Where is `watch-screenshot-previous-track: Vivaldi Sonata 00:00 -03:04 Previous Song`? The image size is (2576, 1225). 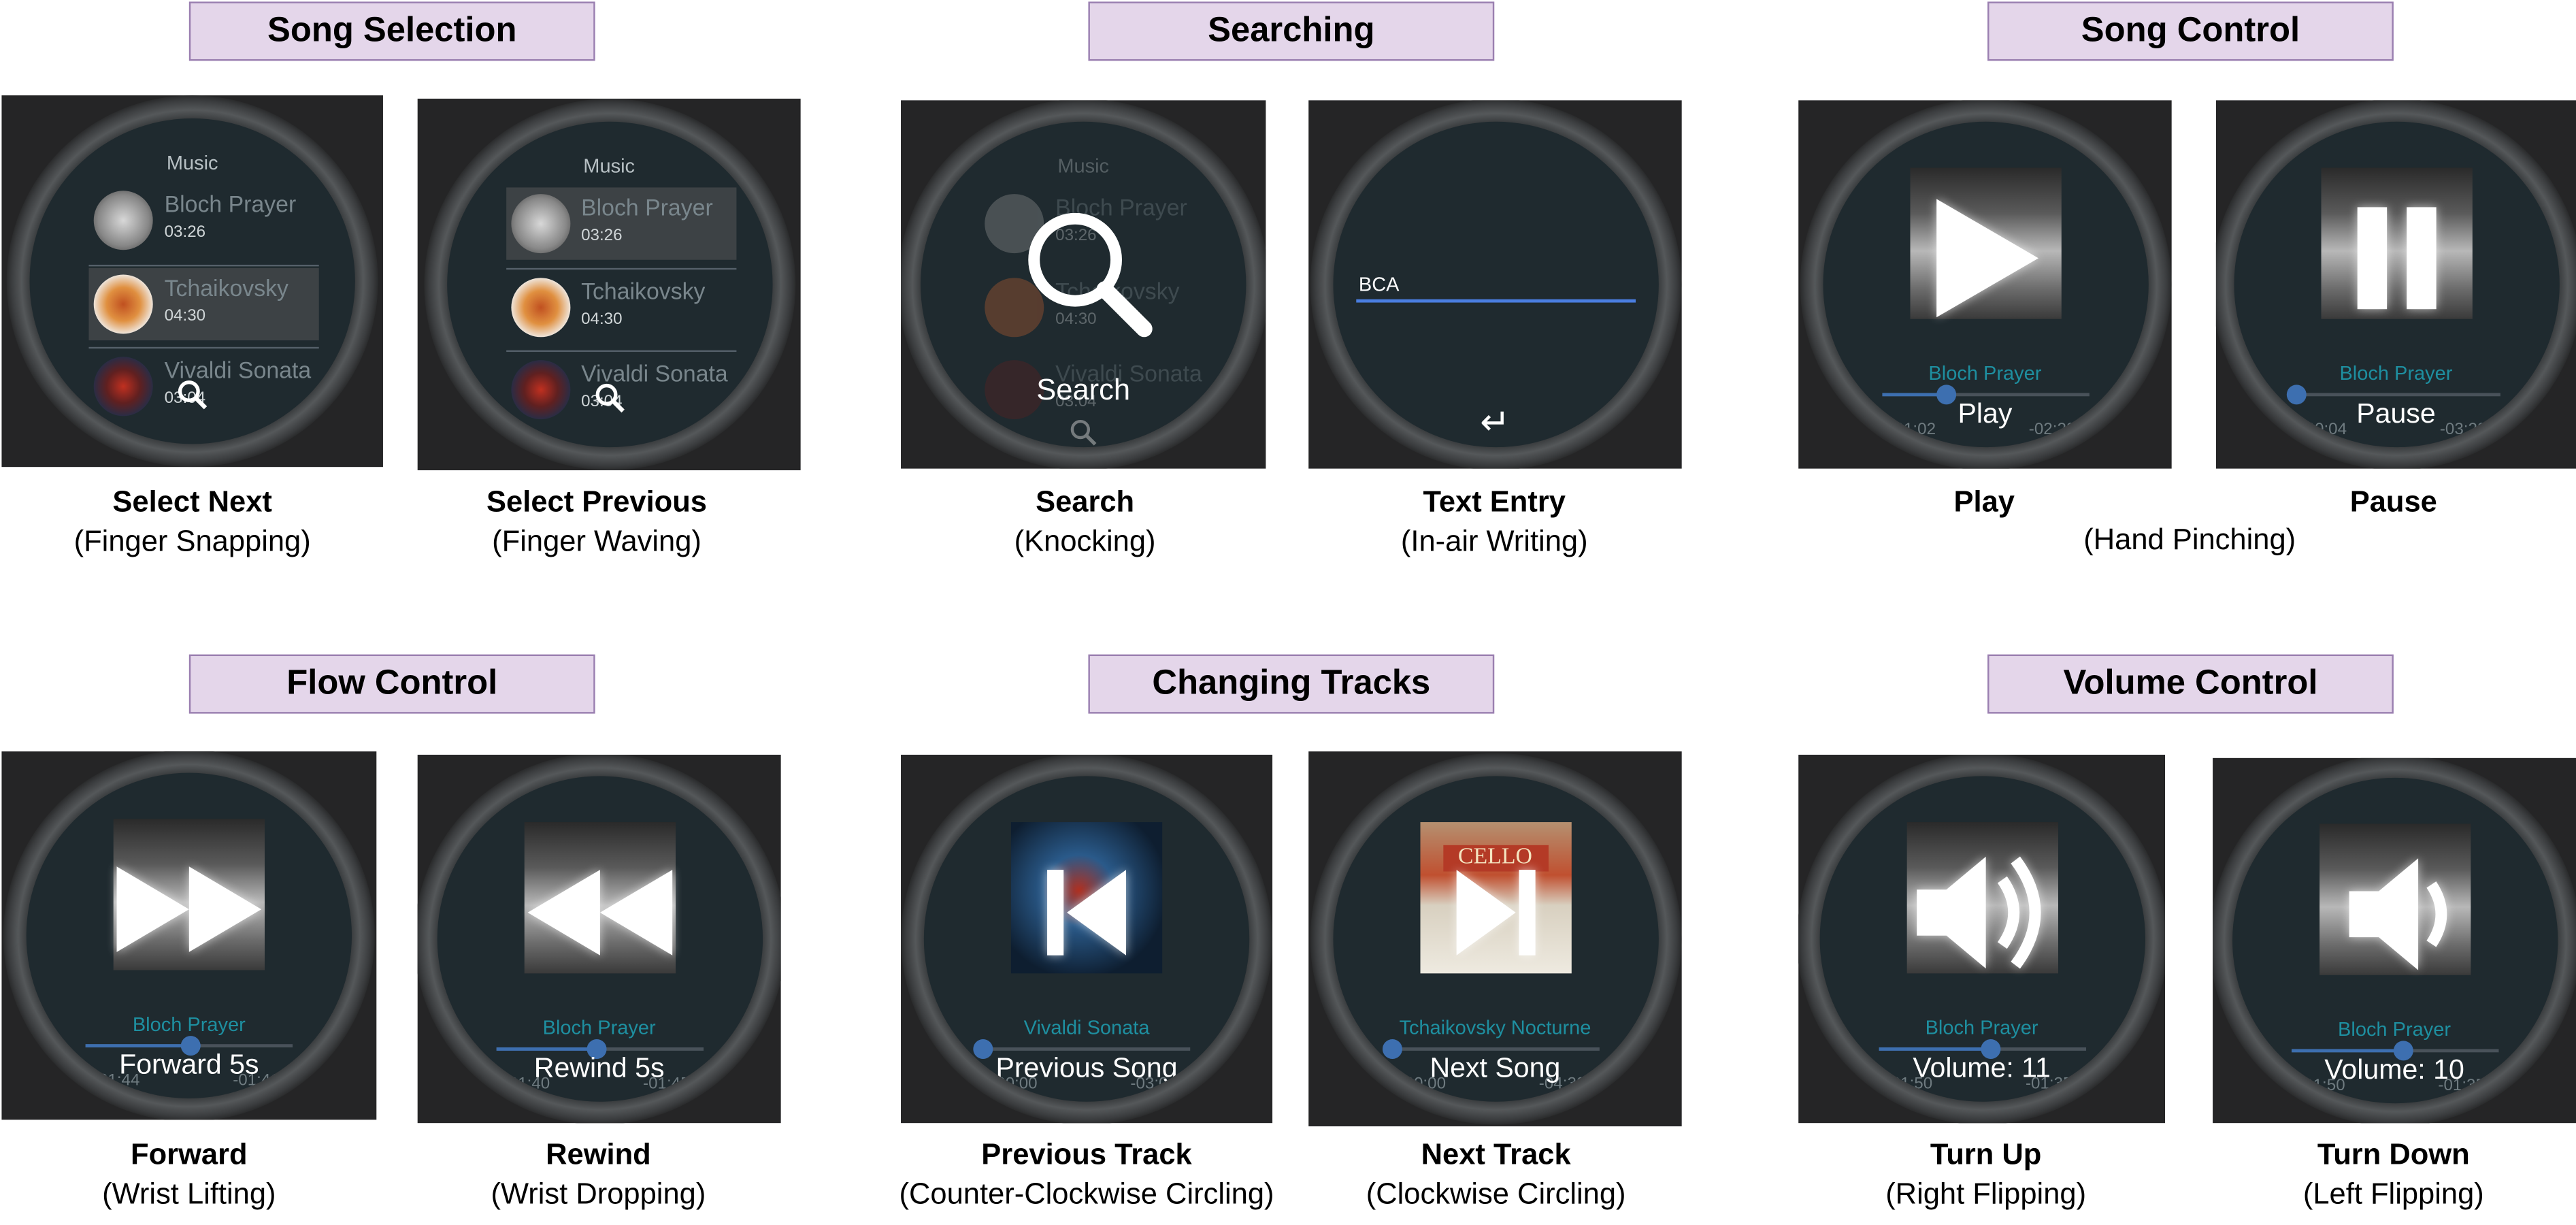 watch-screenshot-previous-track: Vivaldi Sonata 00:00 -03:04 Previous Song is located at coordinates (1087, 939).